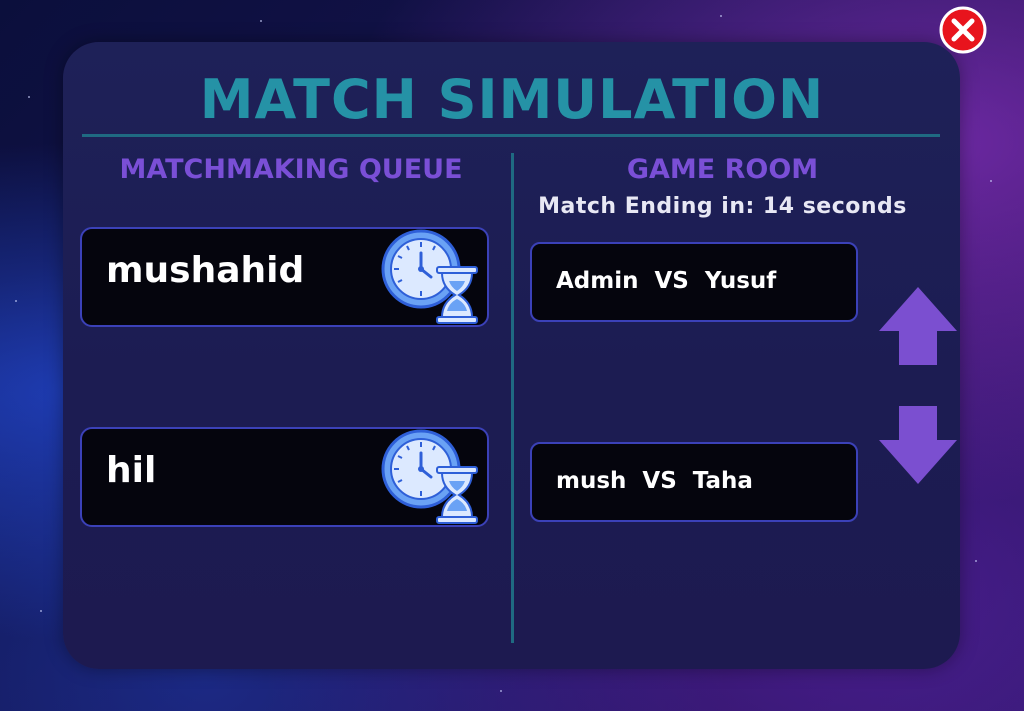 Image resolution: width=1024 pixels, height=711 pixels. I want to click on game-room-match-card: Admin VS Yusuf, so click(694, 282).